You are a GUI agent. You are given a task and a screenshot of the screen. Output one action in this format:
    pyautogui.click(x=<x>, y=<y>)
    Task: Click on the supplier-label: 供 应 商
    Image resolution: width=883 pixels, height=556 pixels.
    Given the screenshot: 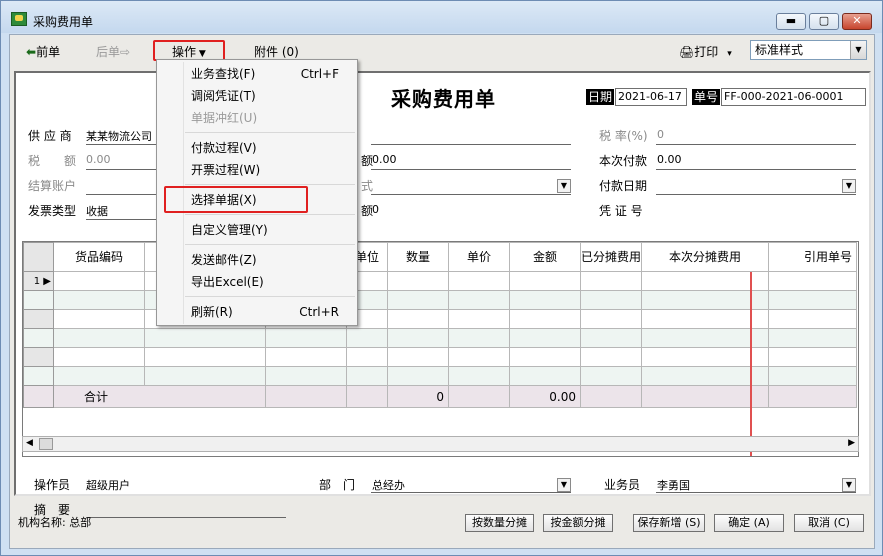 What is the action you would take?
    pyautogui.click(x=50, y=136)
    